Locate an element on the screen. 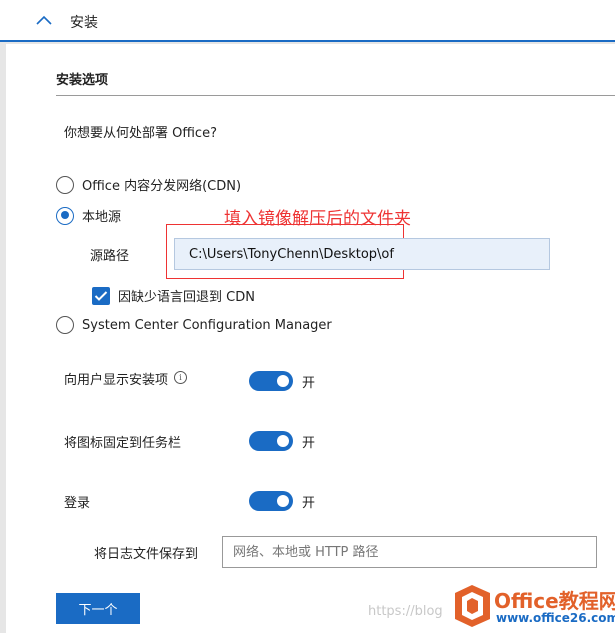 The height and width of the screenshot is (633, 615). info-icon: i is located at coordinates (181, 377).